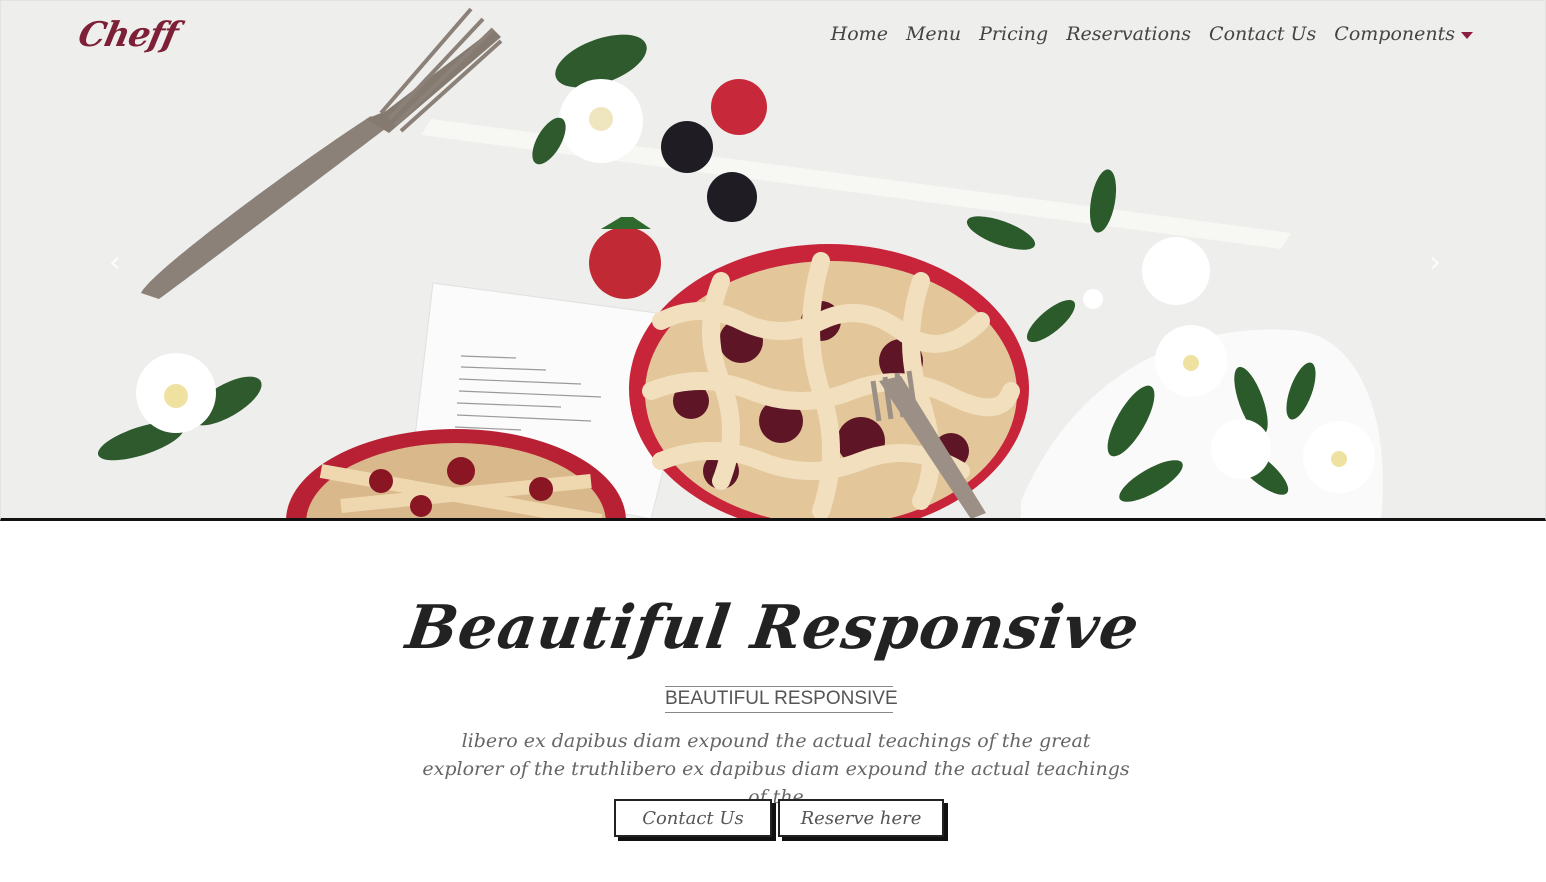  I want to click on nav-item-components-label: Components, so click(1394, 34).